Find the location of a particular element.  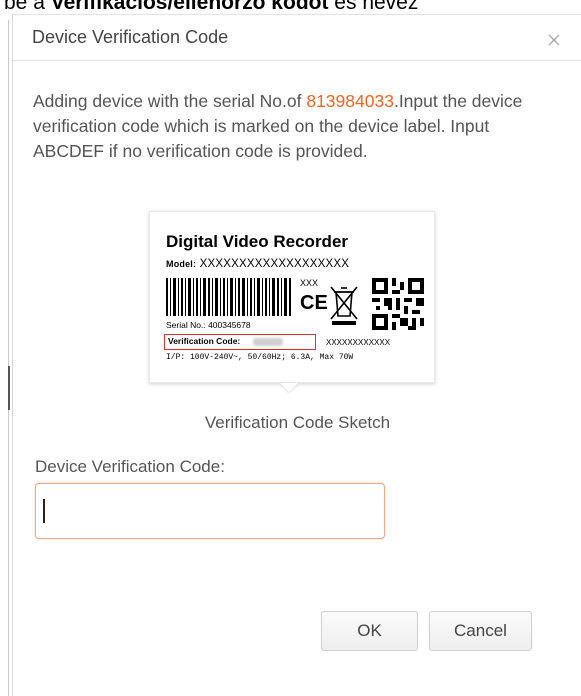

label-model: Model: XXXXXXXXXXXXXXXXXXX is located at coordinates (258, 264).